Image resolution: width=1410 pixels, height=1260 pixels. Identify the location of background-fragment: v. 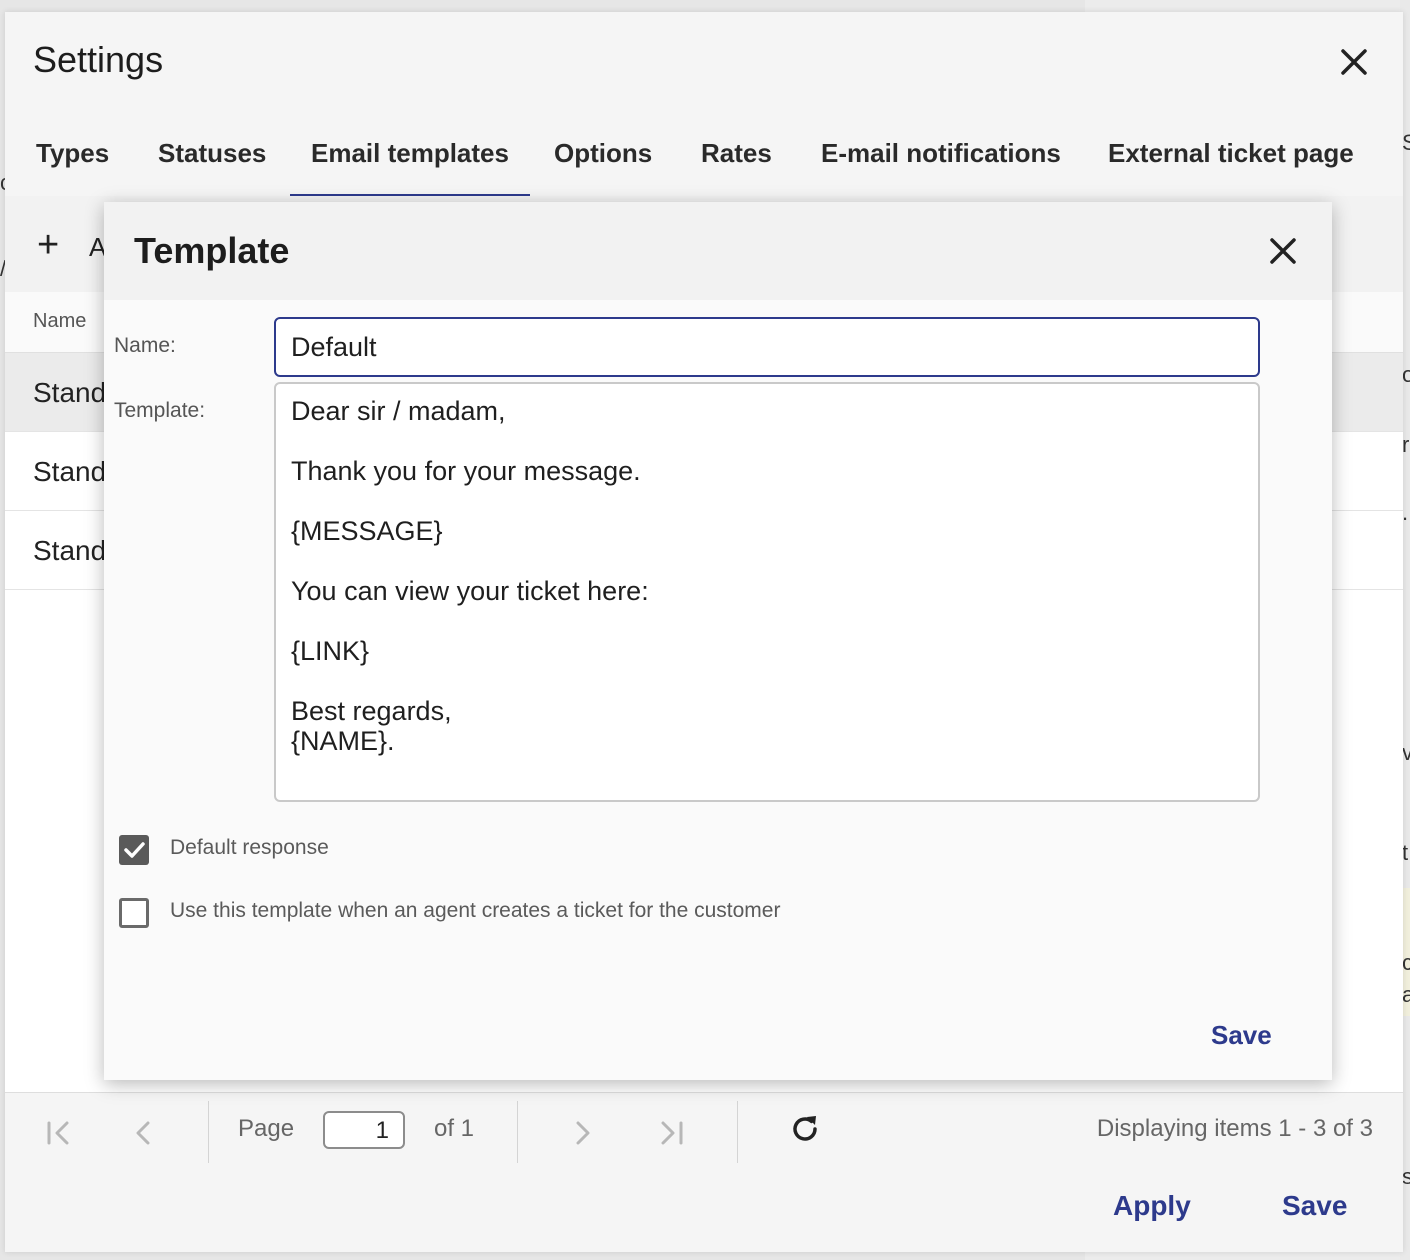
(1406, 752).